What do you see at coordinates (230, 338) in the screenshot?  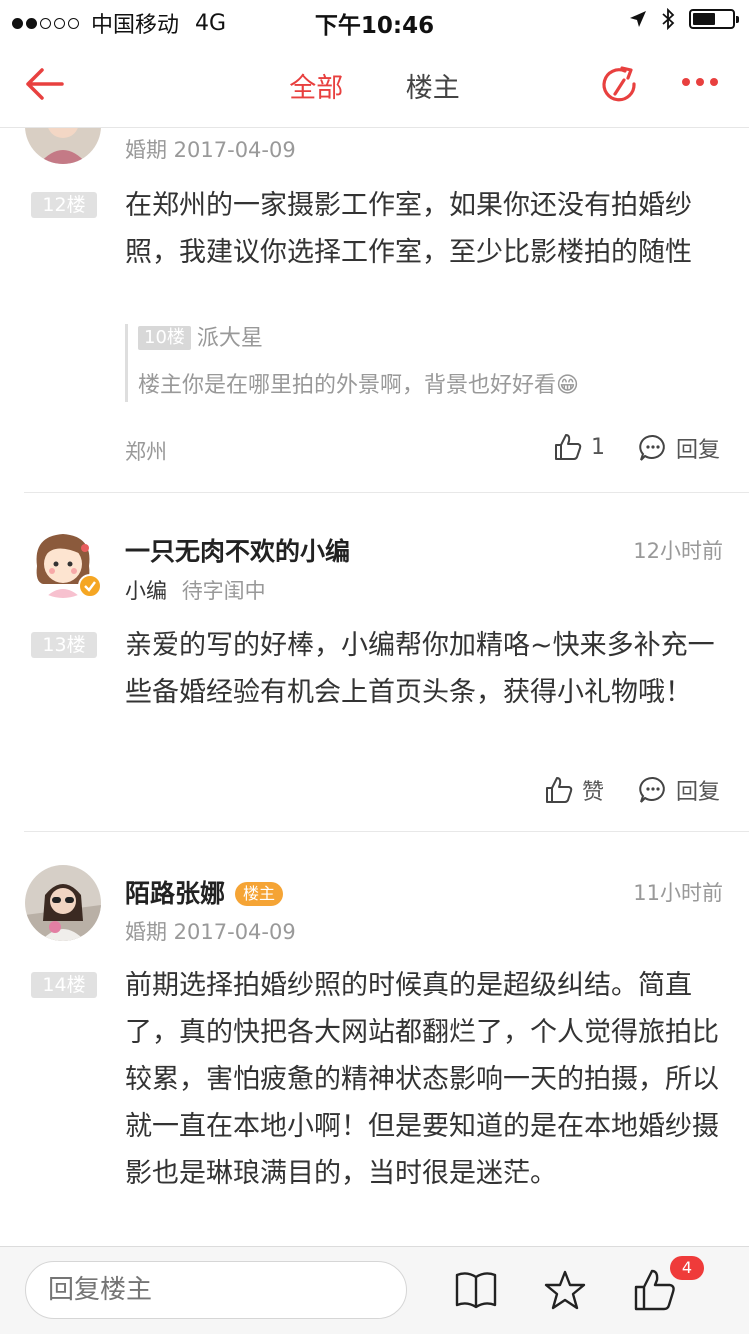 I see `quoted-author: 派大星` at bounding box center [230, 338].